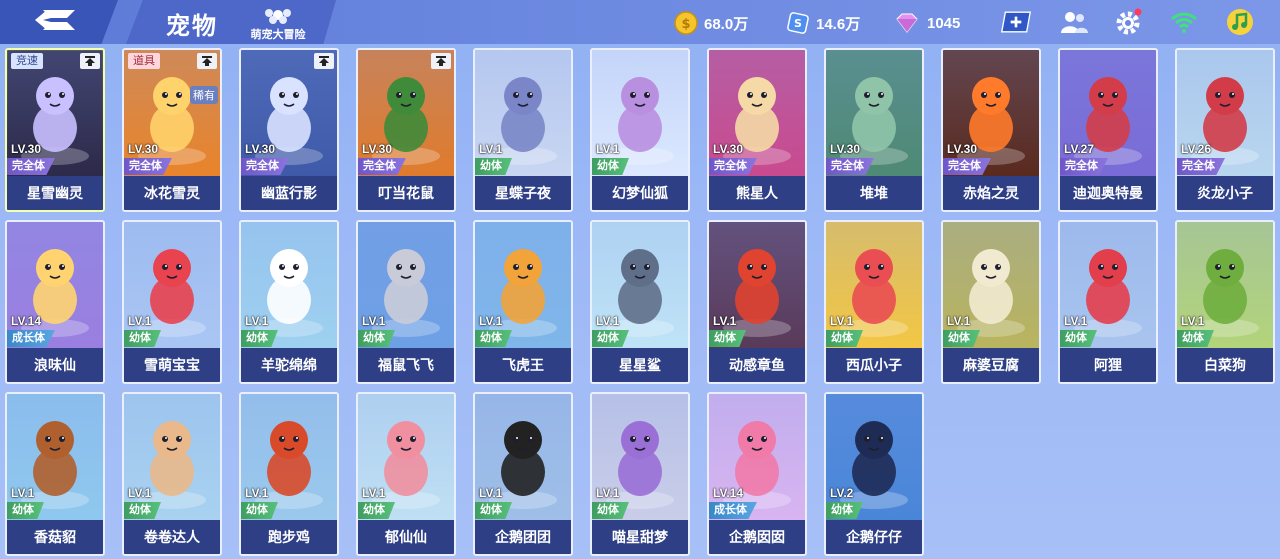 The width and height of the screenshot is (1280, 559). What do you see at coordinates (842, 493) in the screenshot?
I see `pet-level: LV.2` at bounding box center [842, 493].